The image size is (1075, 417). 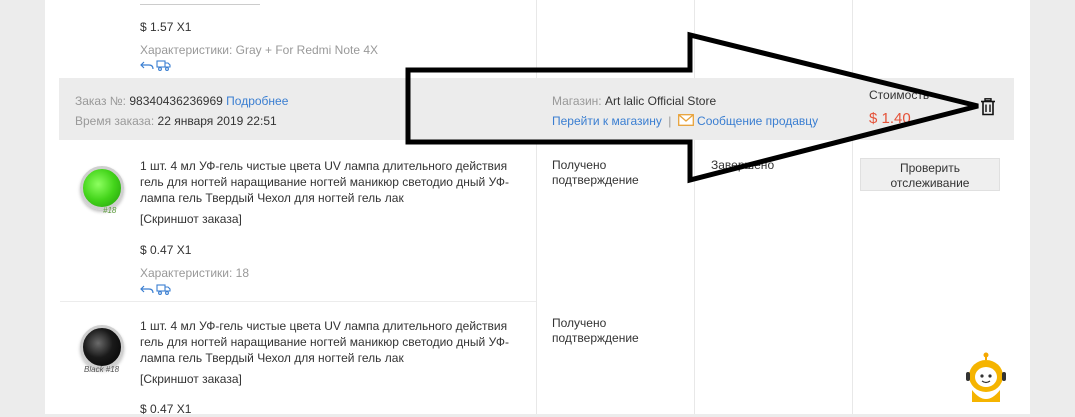 I want to click on assistant-robot-icon, so click(x=986, y=379).